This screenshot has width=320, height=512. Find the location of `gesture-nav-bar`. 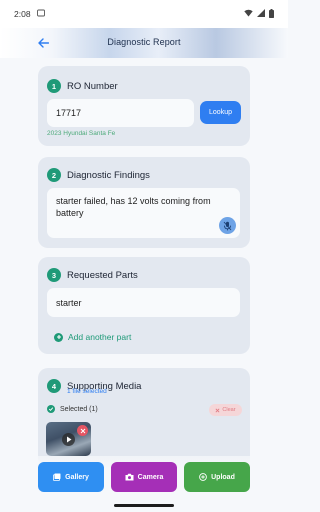

gesture-nav-bar is located at coordinates (144, 506).